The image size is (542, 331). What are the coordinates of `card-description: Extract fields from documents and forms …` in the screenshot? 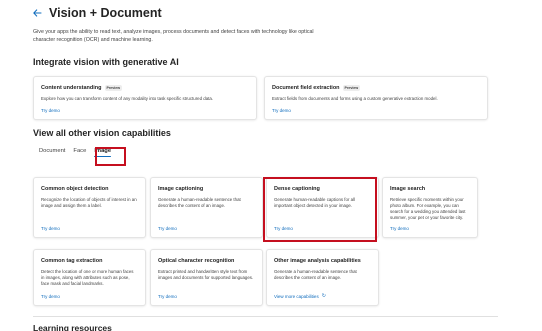 It's located at (355, 98).